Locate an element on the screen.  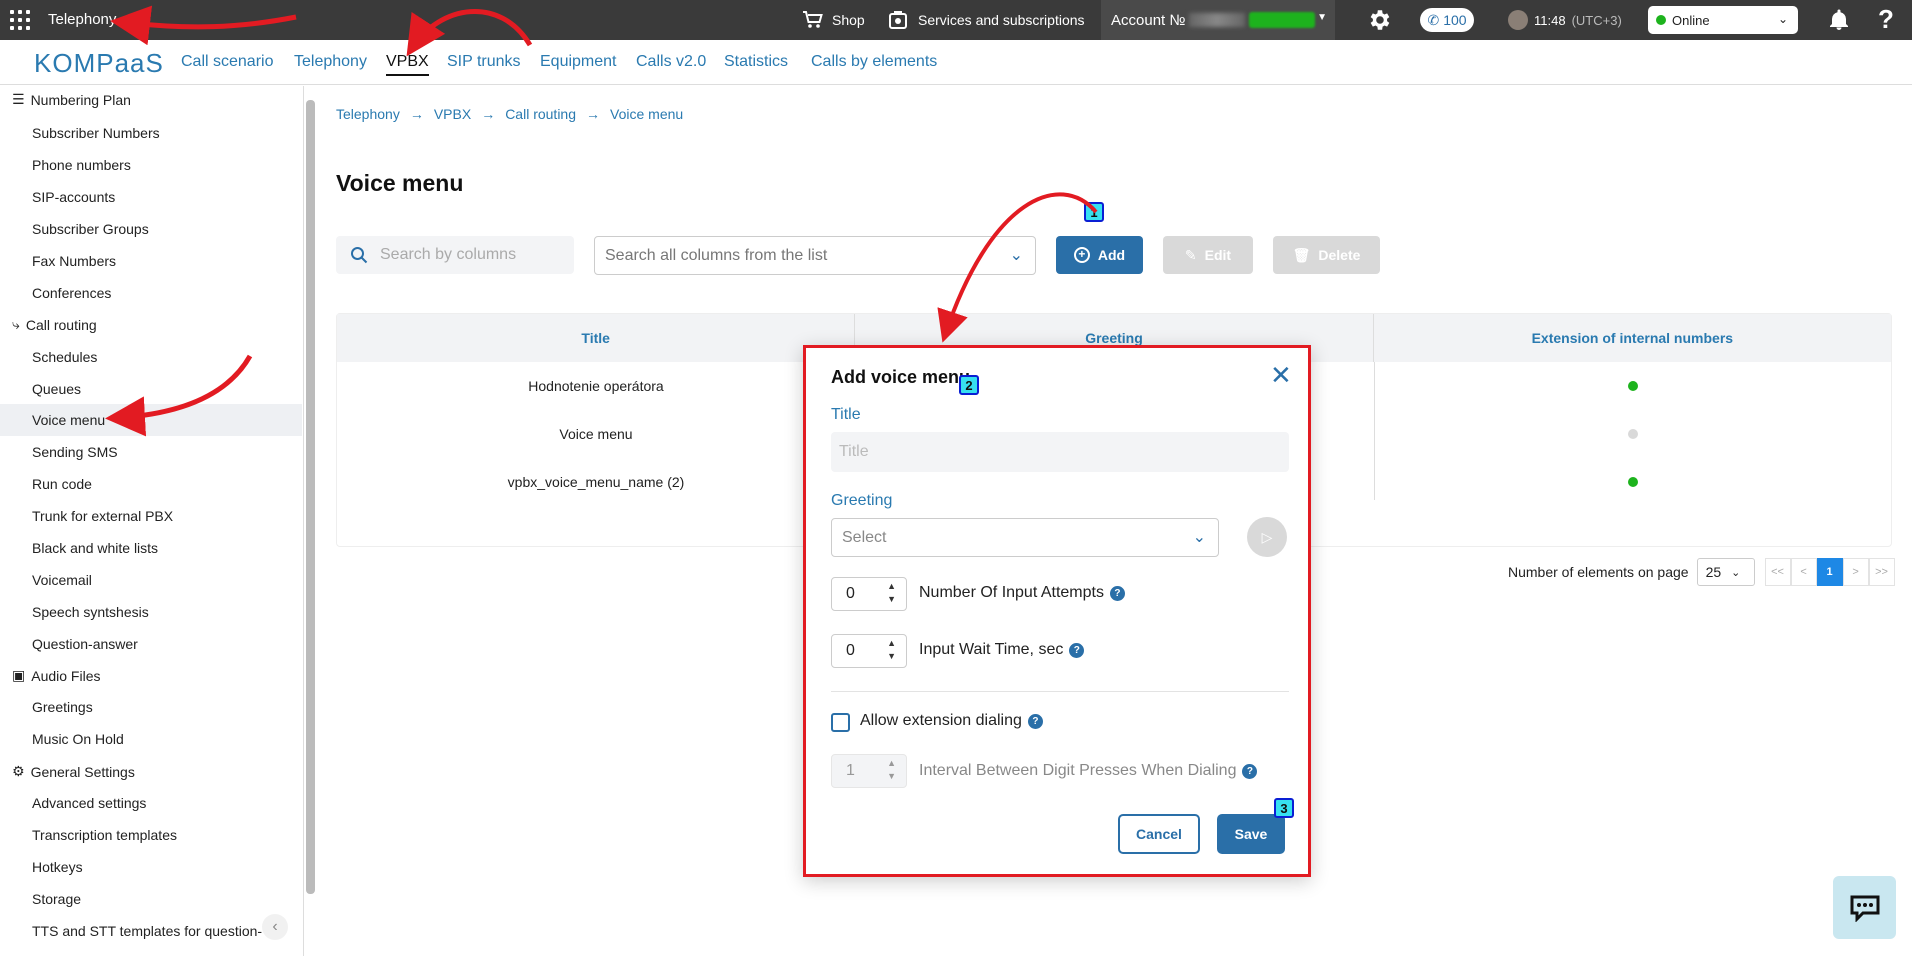
search-icon is located at coordinates (359, 255).